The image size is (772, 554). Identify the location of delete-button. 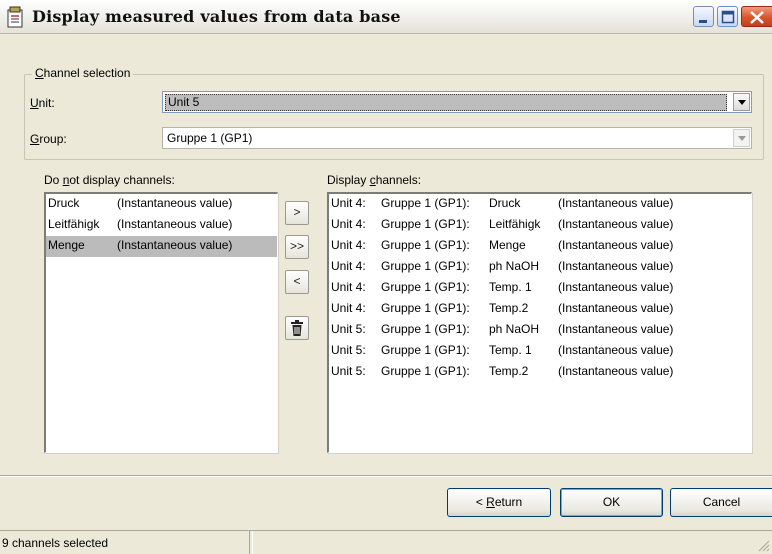
(297, 328).